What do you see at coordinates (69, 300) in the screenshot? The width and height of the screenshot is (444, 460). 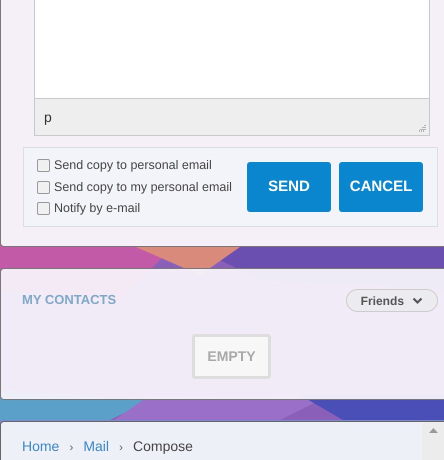 I see `contacts-title: MY CONTACTS` at bounding box center [69, 300].